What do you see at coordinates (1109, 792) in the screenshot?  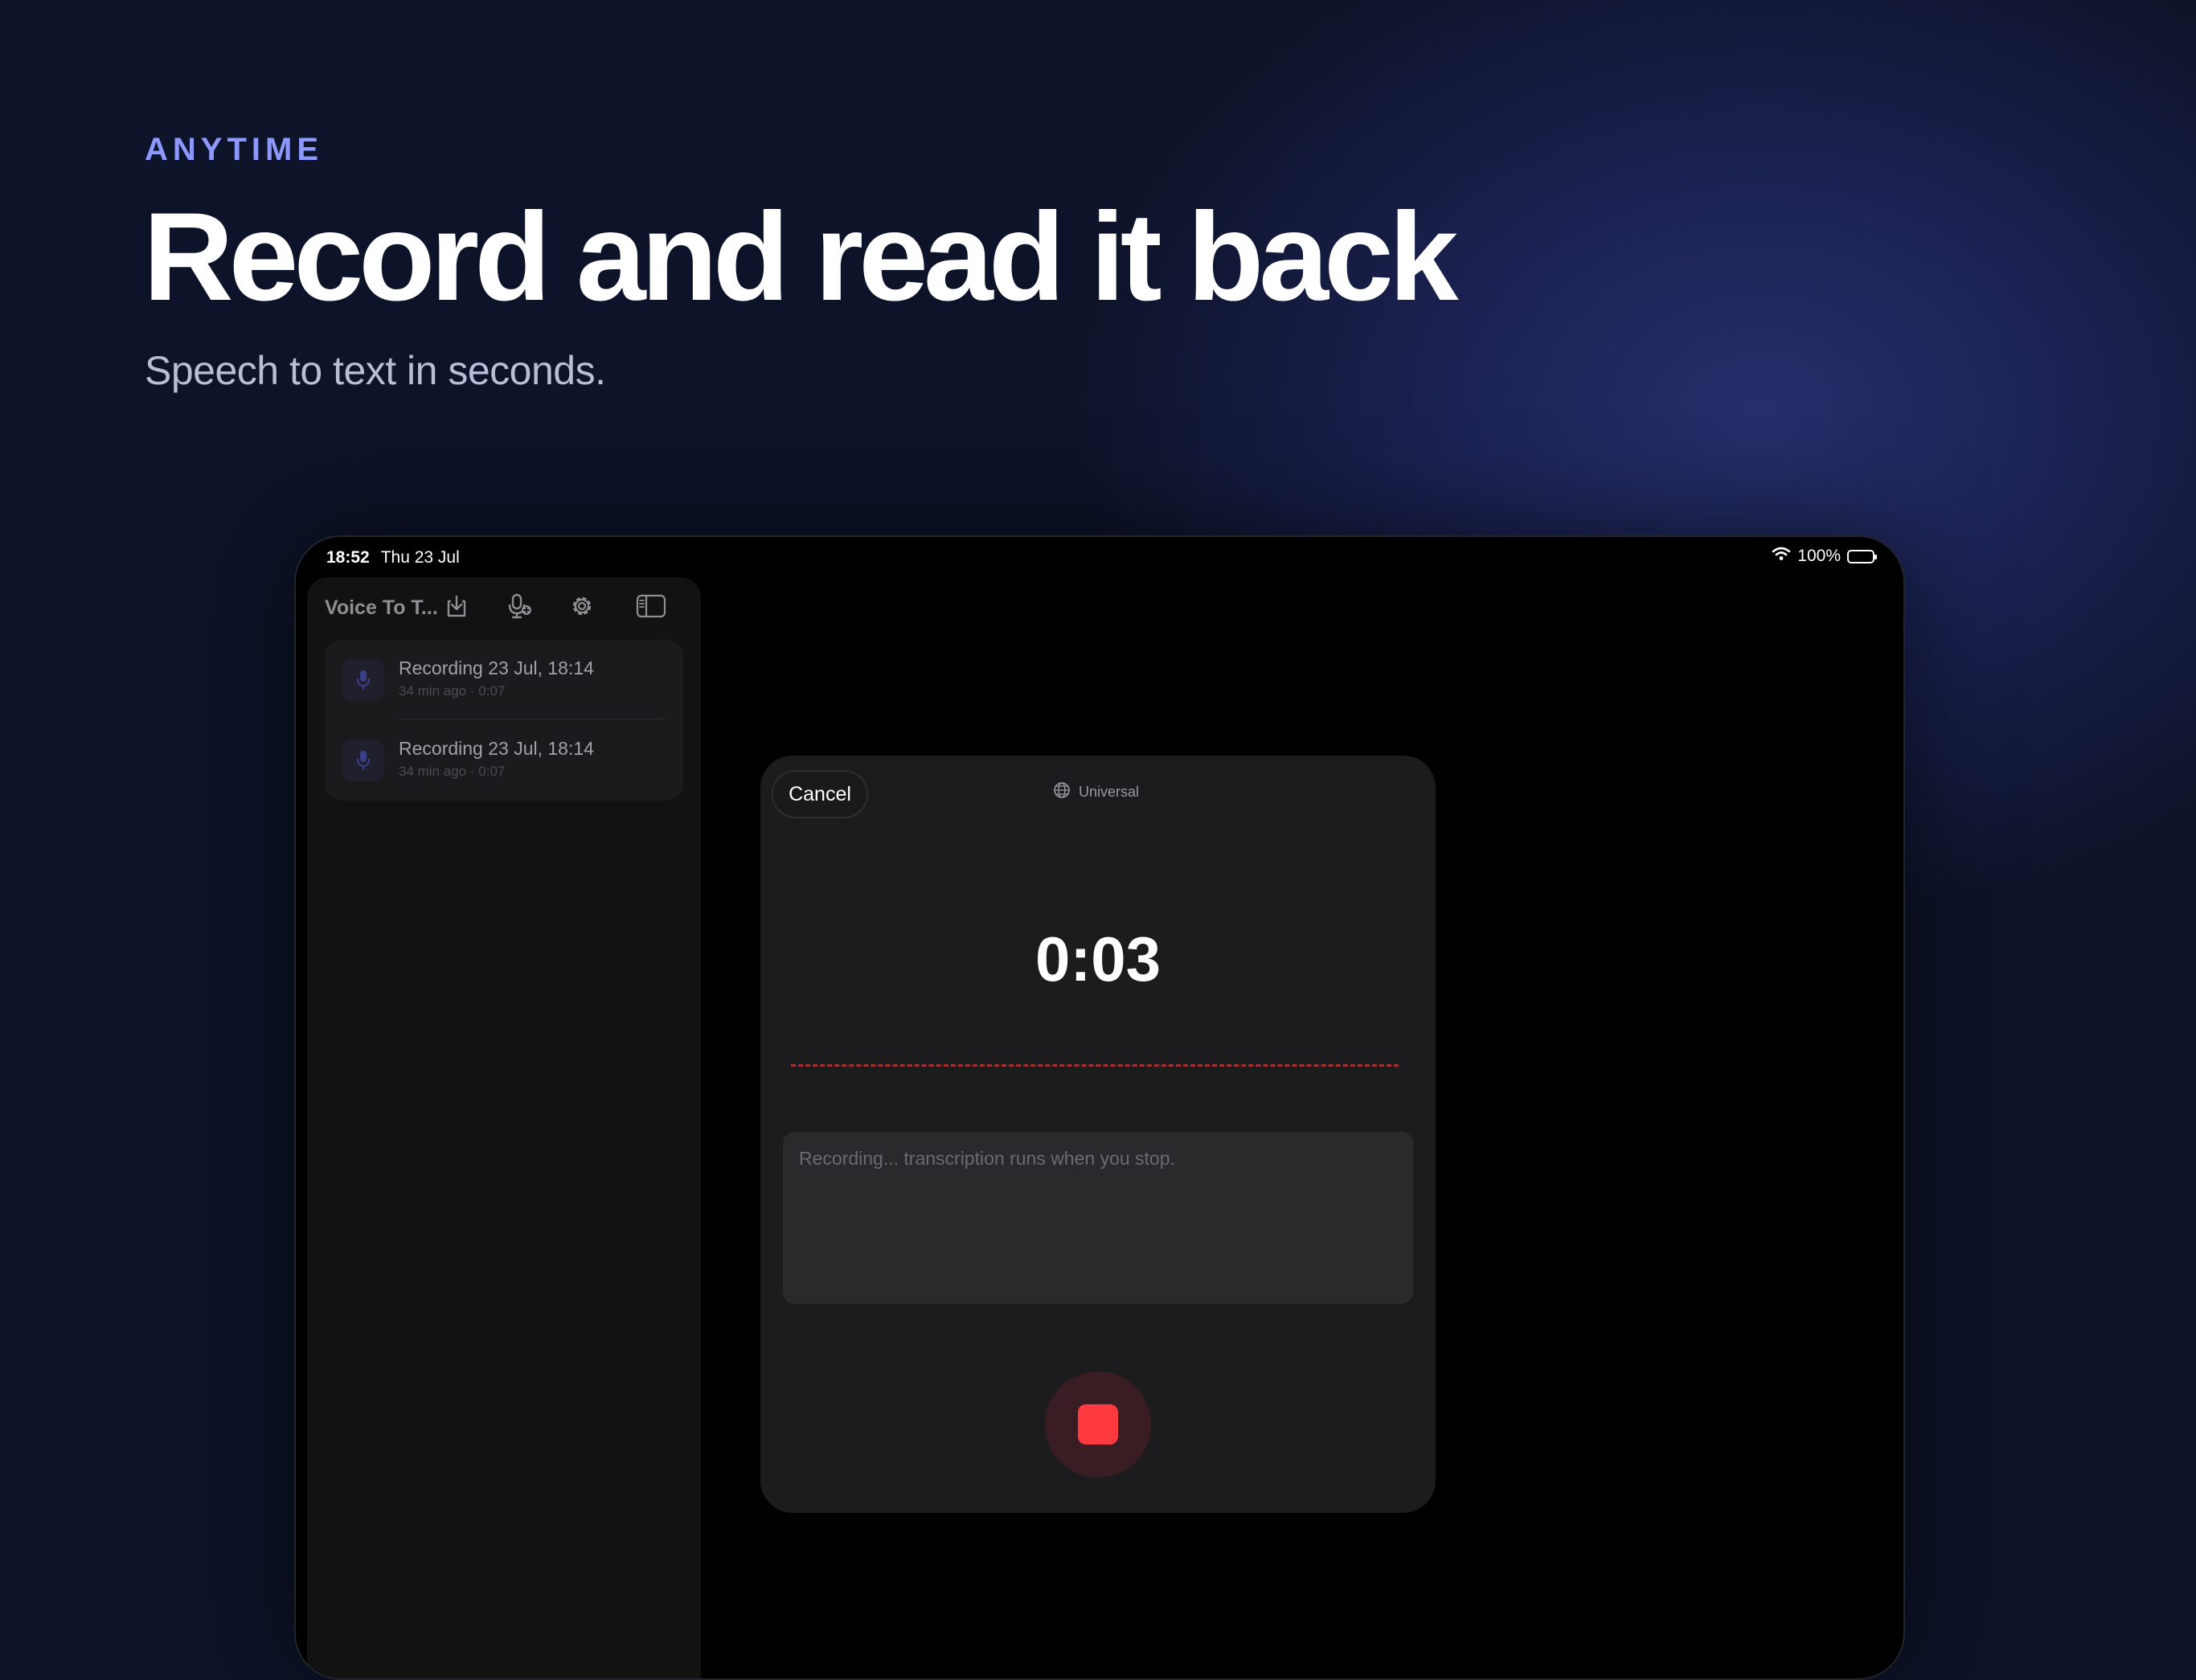 I see `language-label: Universal` at bounding box center [1109, 792].